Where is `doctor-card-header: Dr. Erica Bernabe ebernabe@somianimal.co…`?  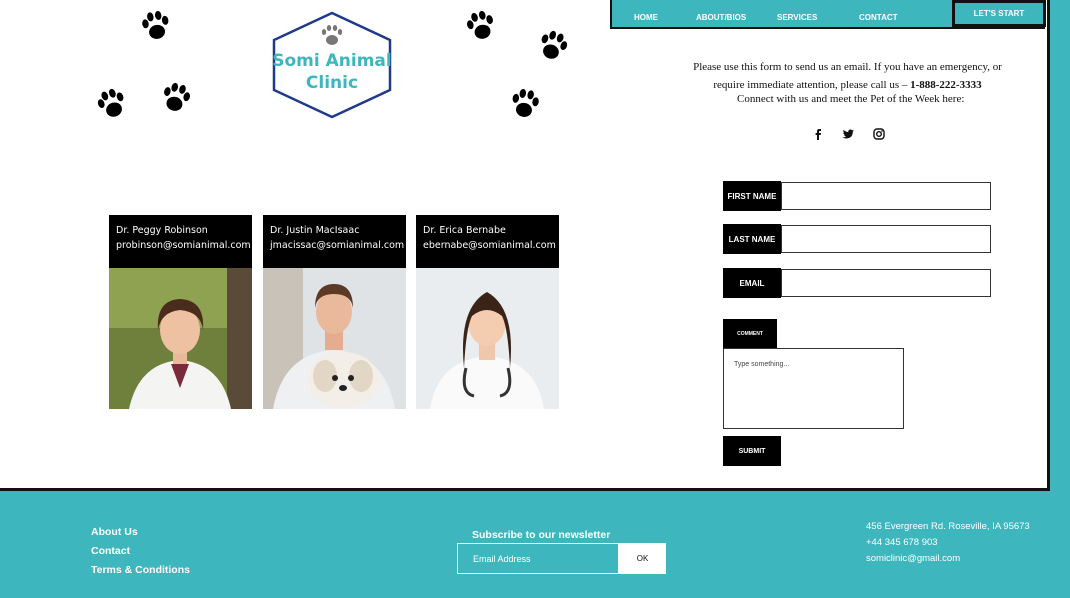 doctor-card-header: Dr. Erica Bernabe ebernabe@somianimal.co… is located at coordinates (487, 241).